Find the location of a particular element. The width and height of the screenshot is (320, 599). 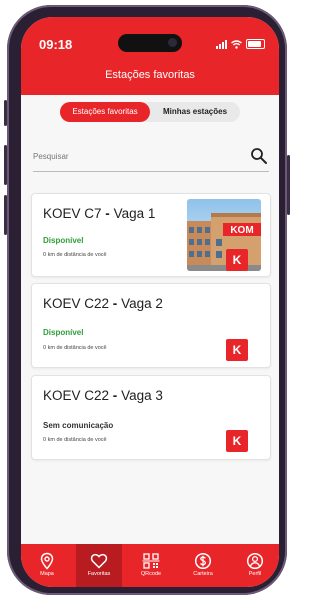

nav-label: Carteira is located at coordinates (203, 574).